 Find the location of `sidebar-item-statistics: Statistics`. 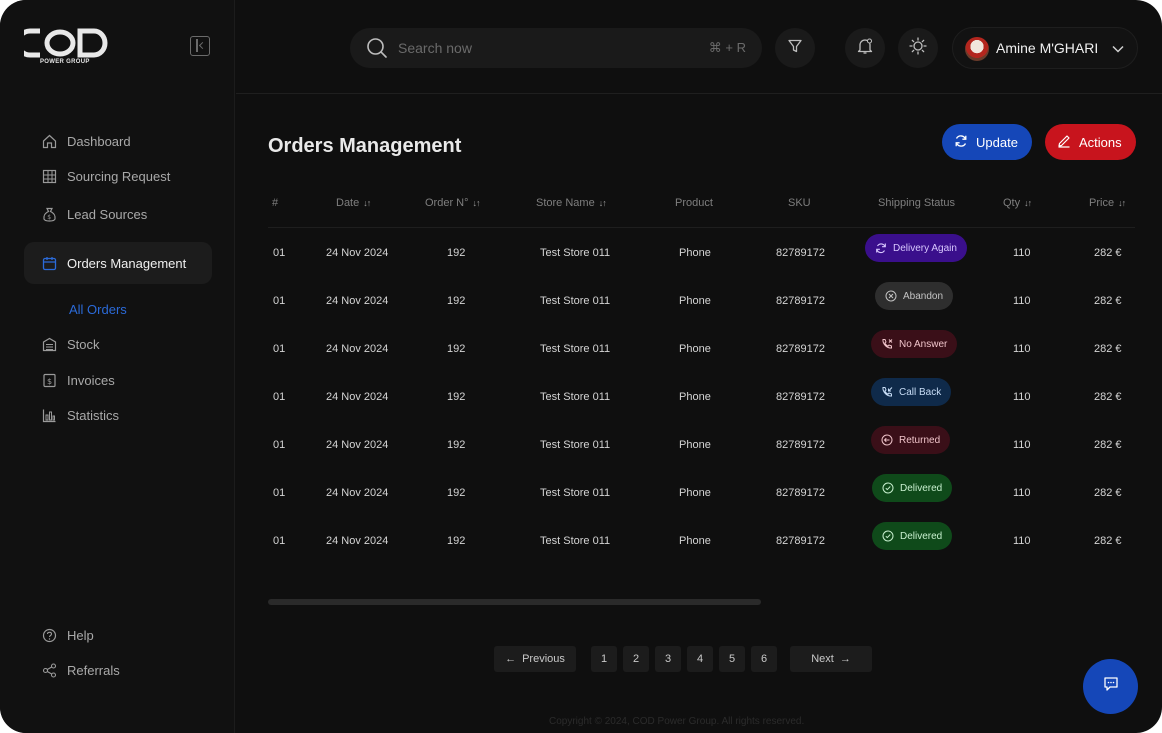

sidebar-item-statistics: Statistics is located at coordinates (118, 415).